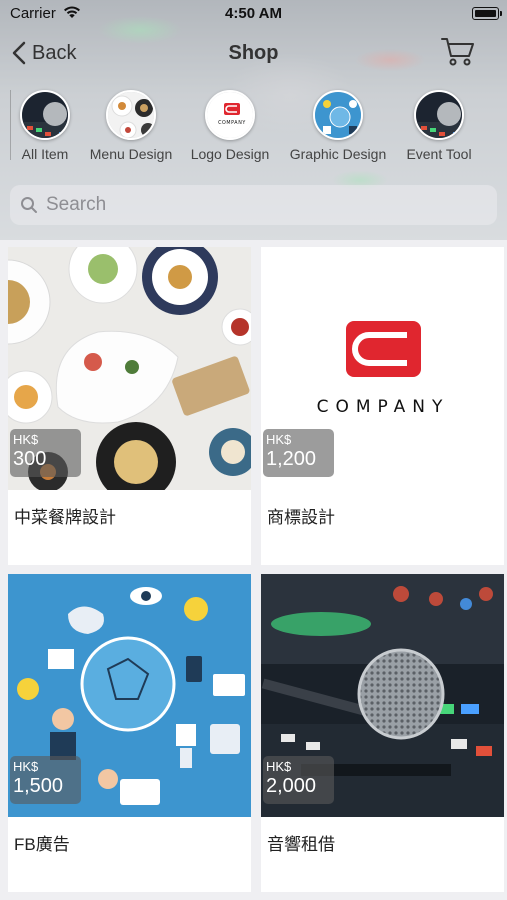  Describe the element at coordinates (10, 125) in the screenshot. I see `category-divider` at that location.